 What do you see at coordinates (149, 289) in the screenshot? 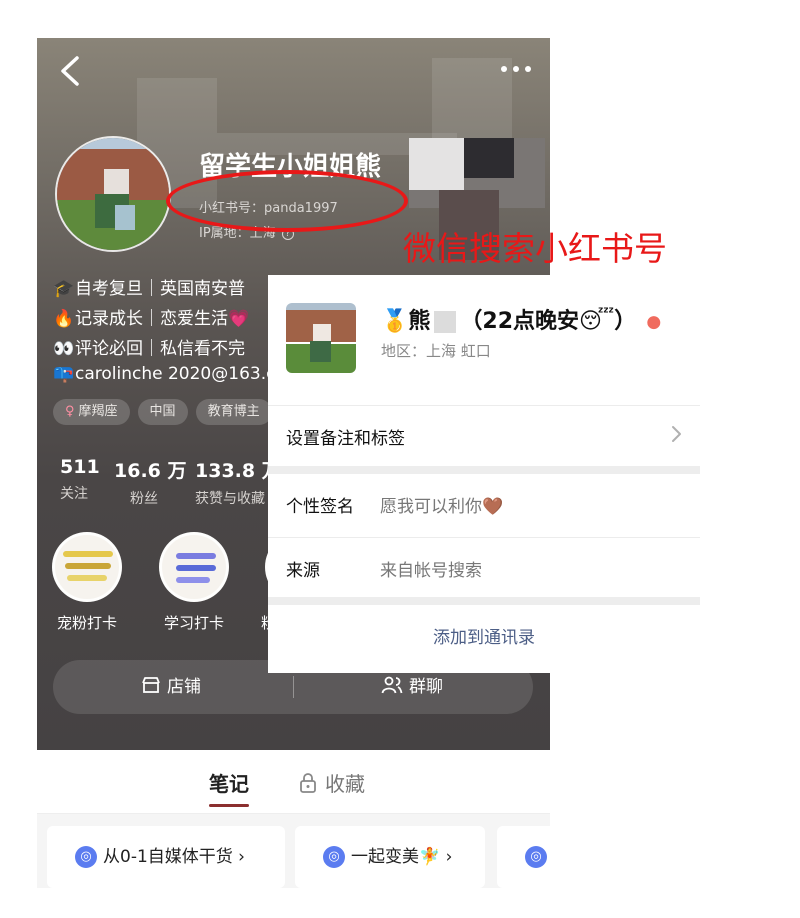
I see `bio-line-1: 🎓自考复旦｜英国南安普` at bounding box center [149, 289].